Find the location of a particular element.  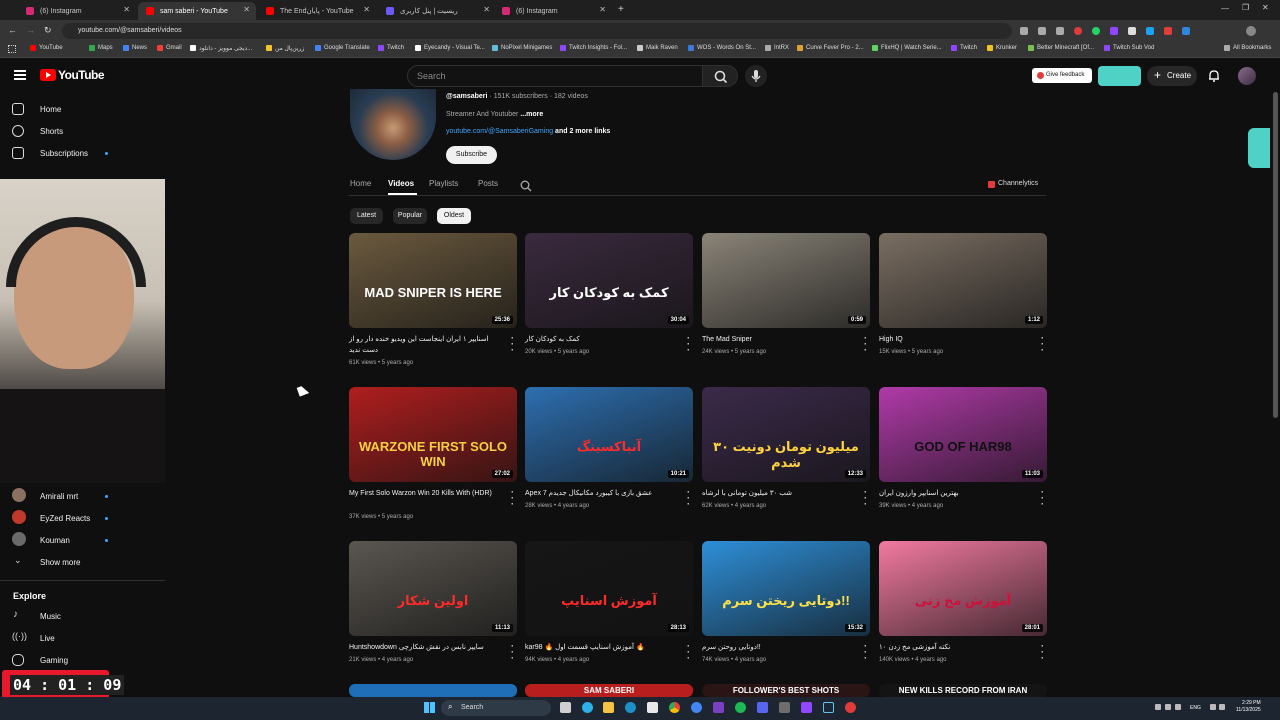

sidebar-item-live: ((·)) Live is located at coordinates (33, 638).